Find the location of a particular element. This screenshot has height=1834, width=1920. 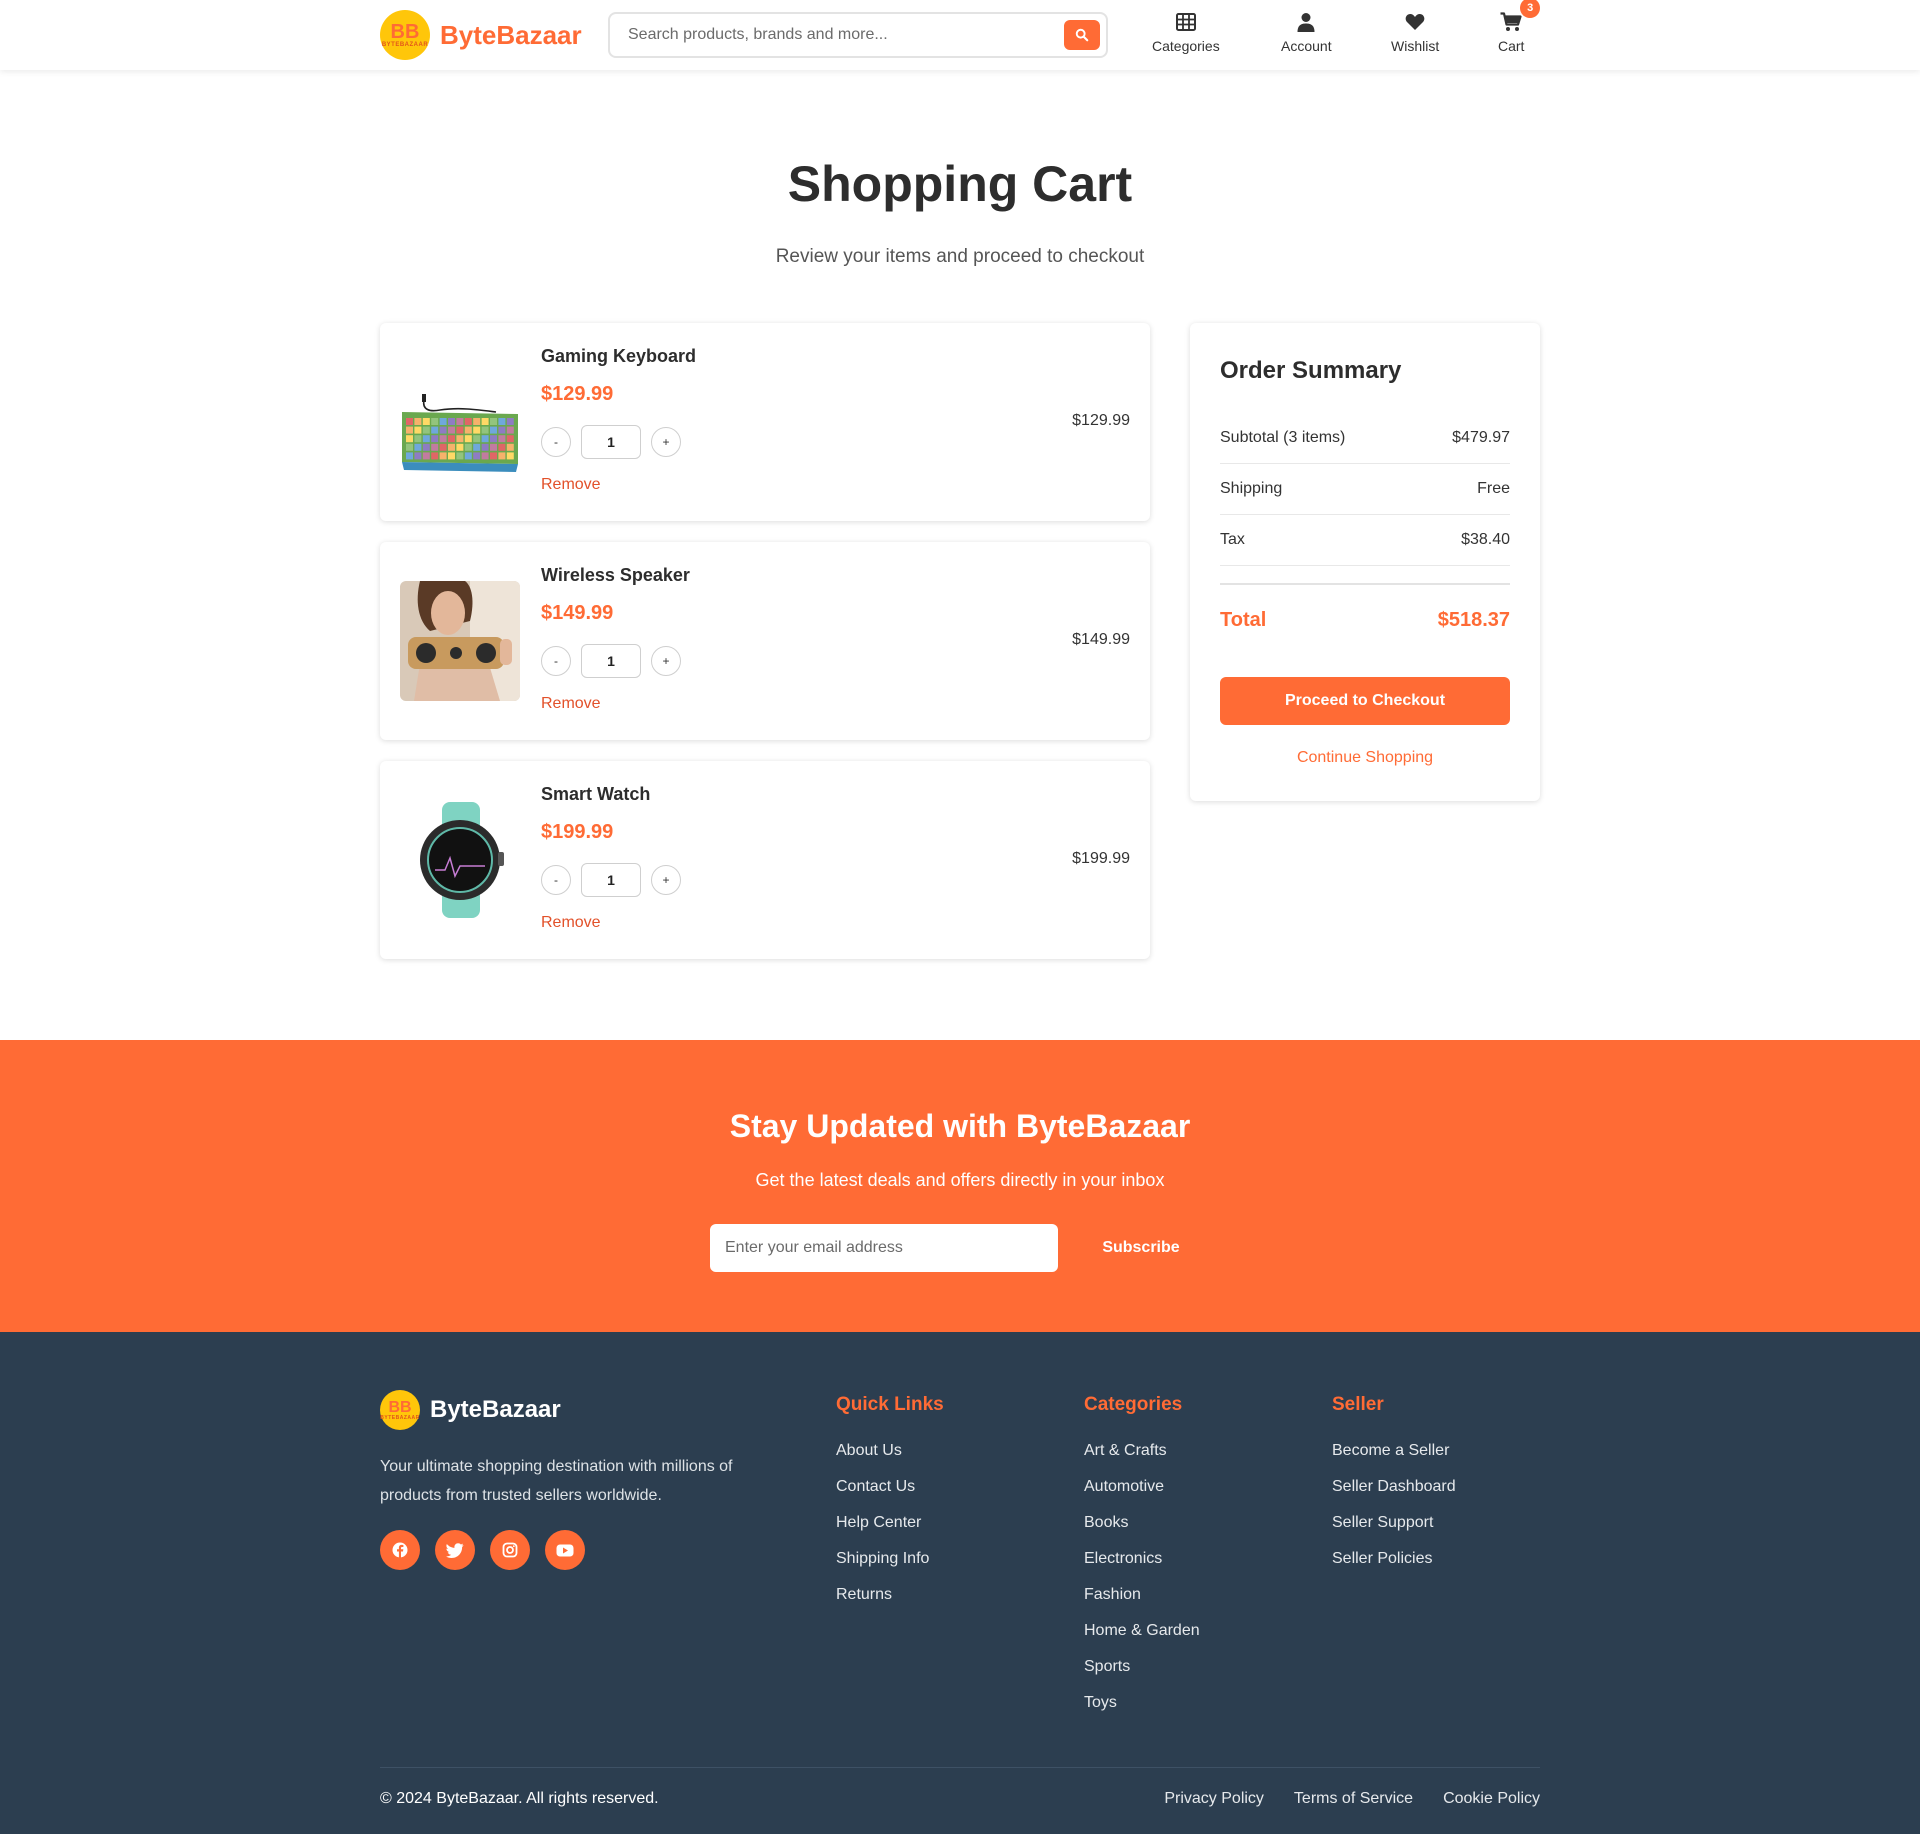

order-summary-title: Order Summary is located at coordinates (1311, 370).